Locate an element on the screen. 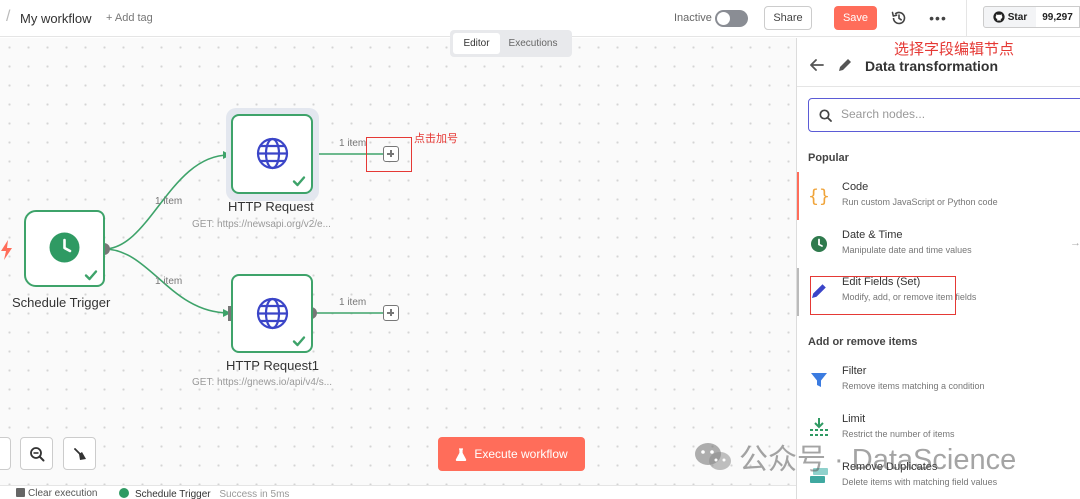 Image resolution: width=1080 pixels, height=499 pixels. zoom-out-icon is located at coordinates (36, 453).